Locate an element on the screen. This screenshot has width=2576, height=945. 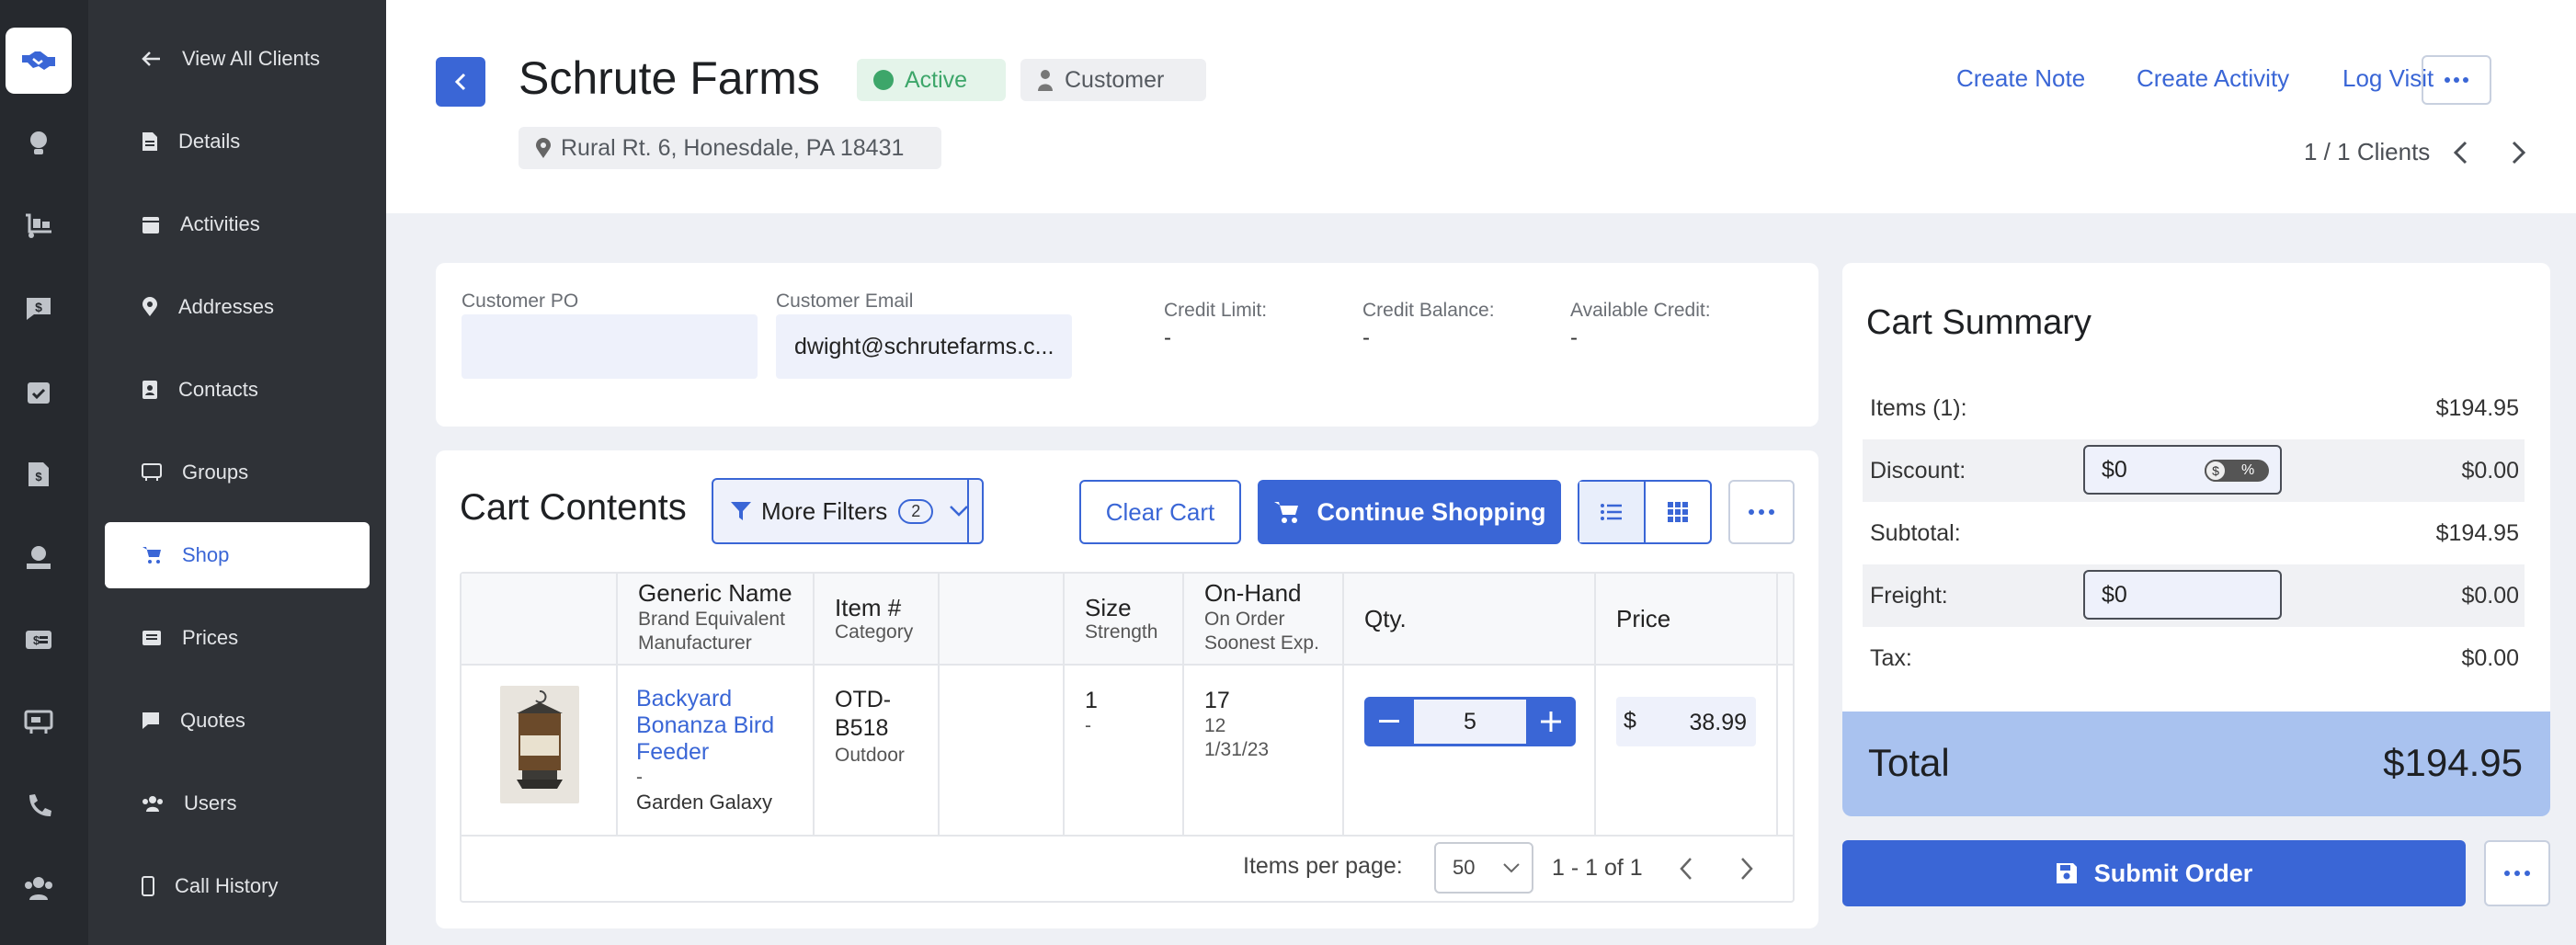
sidebar-item-users: Users is located at coordinates (237, 803).